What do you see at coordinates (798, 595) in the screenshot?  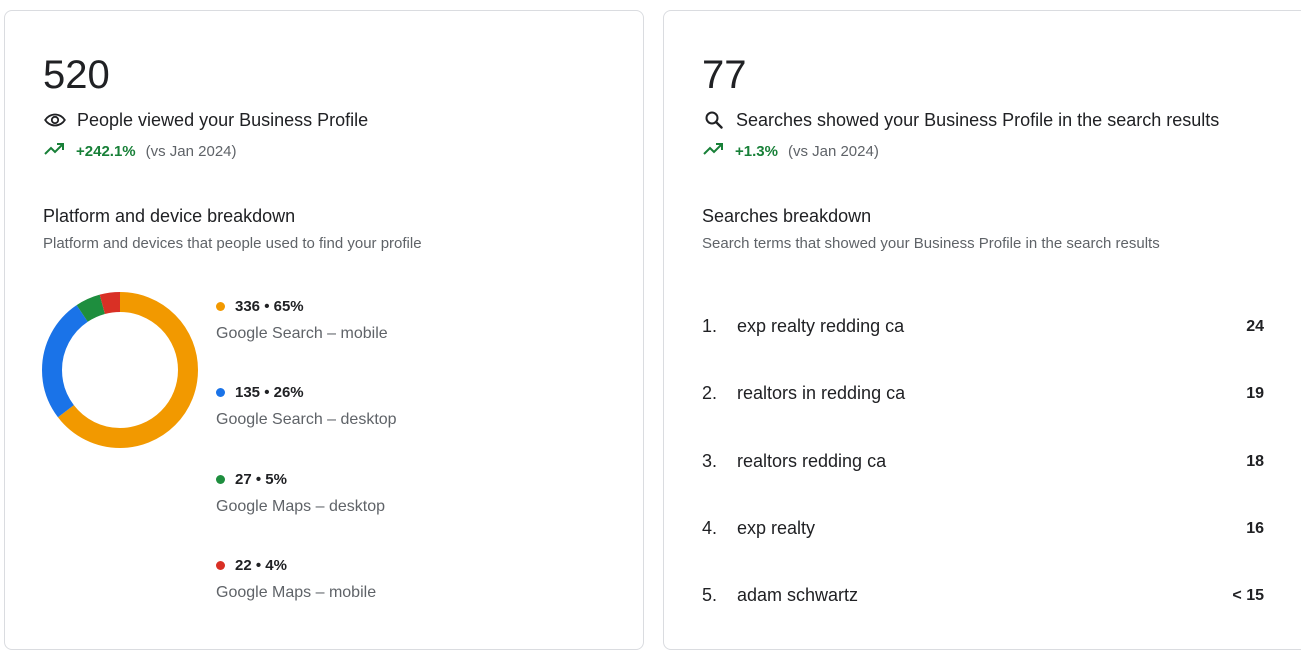 I see `search-term: adam schwartz` at bounding box center [798, 595].